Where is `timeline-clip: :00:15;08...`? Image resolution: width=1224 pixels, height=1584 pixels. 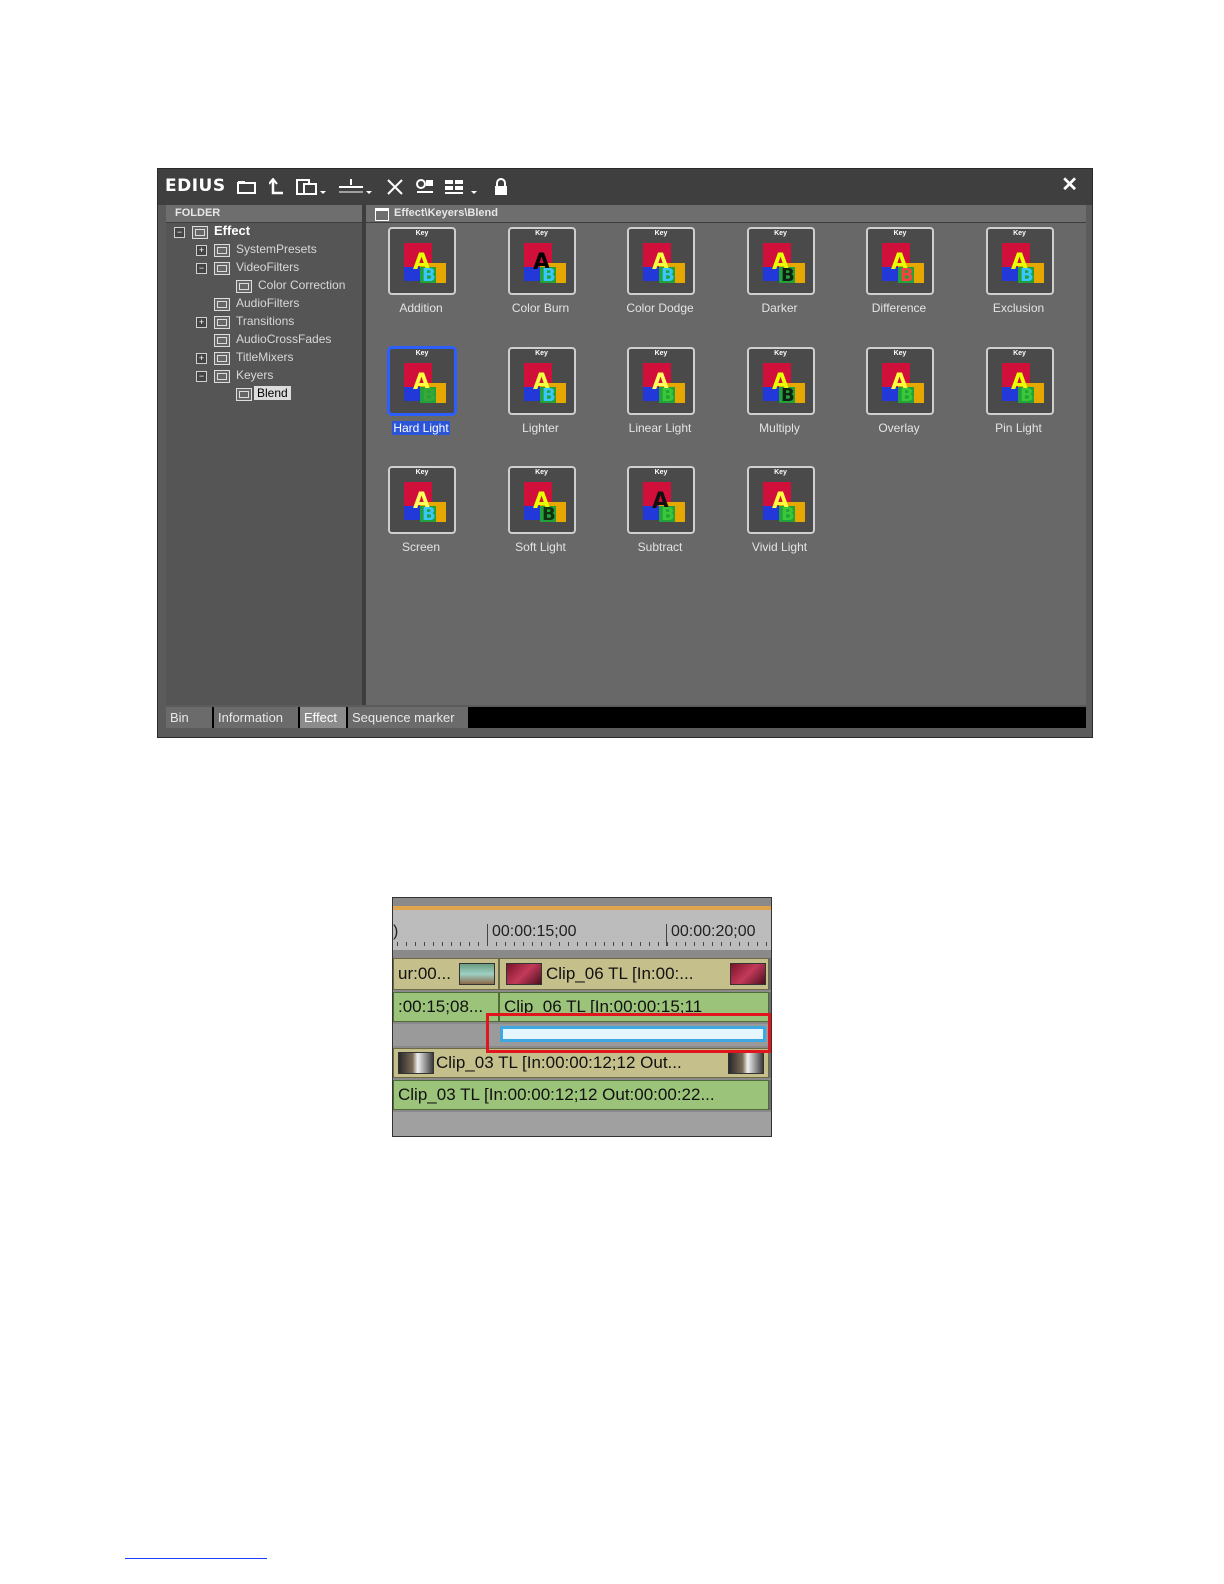 timeline-clip: :00:15;08... is located at coordinates (446, 1007).